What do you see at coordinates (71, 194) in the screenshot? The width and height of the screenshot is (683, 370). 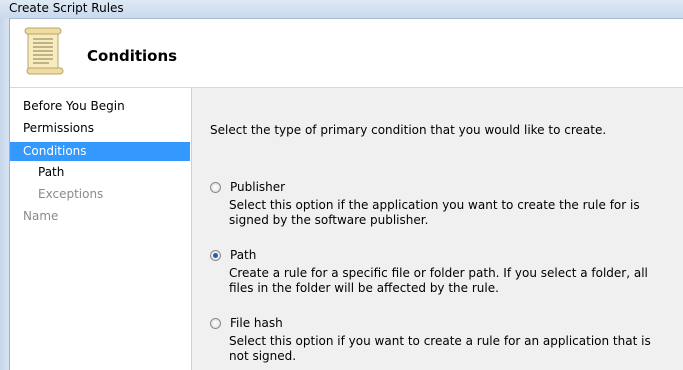 I see `nav-item-exceptions: Exceptions` at bounding box center [71, 194].